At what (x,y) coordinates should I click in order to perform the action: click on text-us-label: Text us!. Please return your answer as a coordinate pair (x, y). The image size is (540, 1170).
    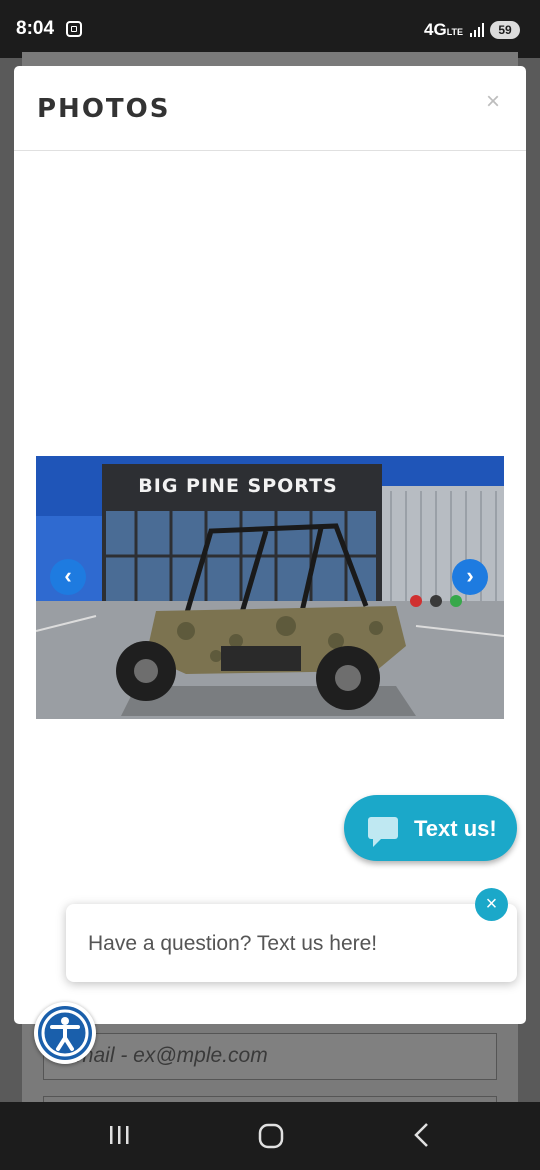
    Looking at the image, I should click on (455, 828).